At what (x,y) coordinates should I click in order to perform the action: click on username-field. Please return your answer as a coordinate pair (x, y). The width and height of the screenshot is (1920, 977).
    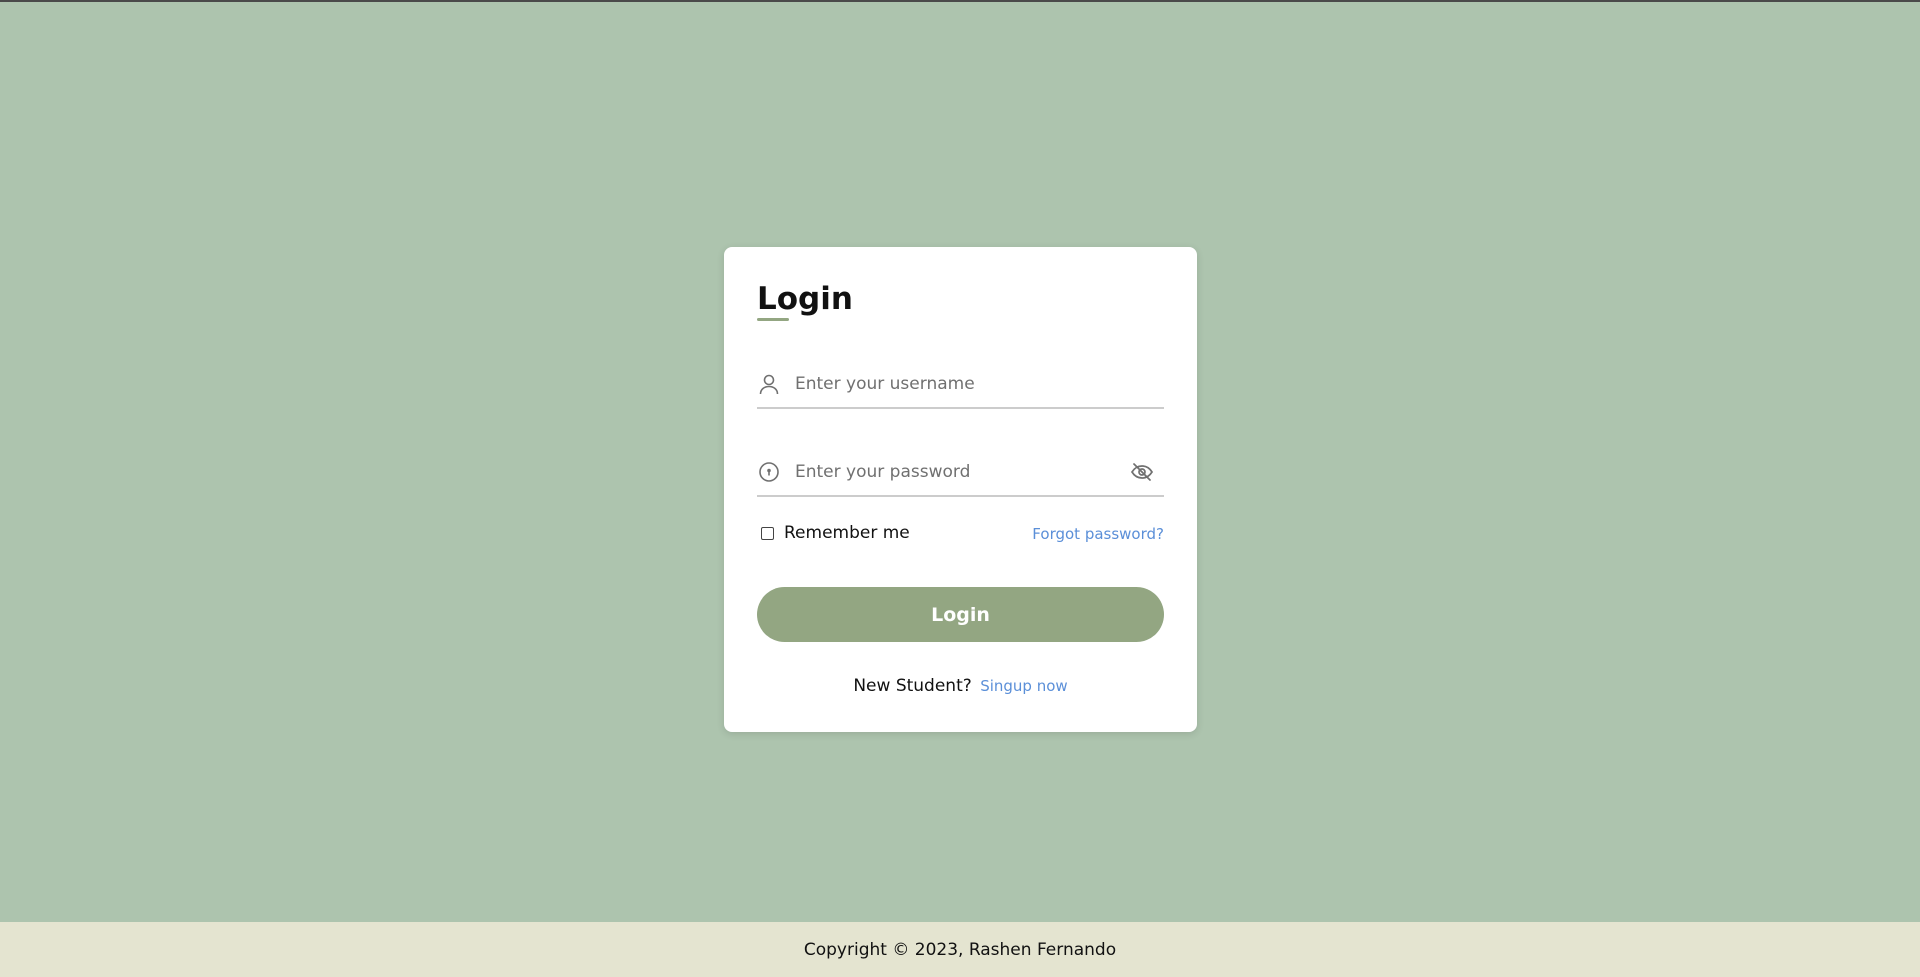
    Looking at the image, I should click on (960, 384).